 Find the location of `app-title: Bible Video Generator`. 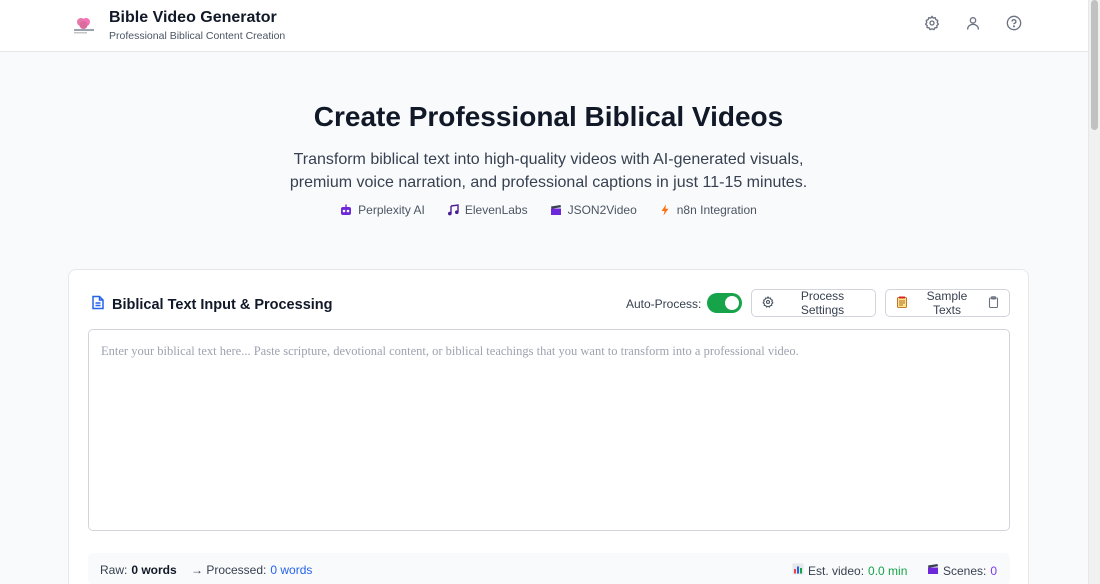

app-title: Bible Video Generator is located at coordinates (193, 17).